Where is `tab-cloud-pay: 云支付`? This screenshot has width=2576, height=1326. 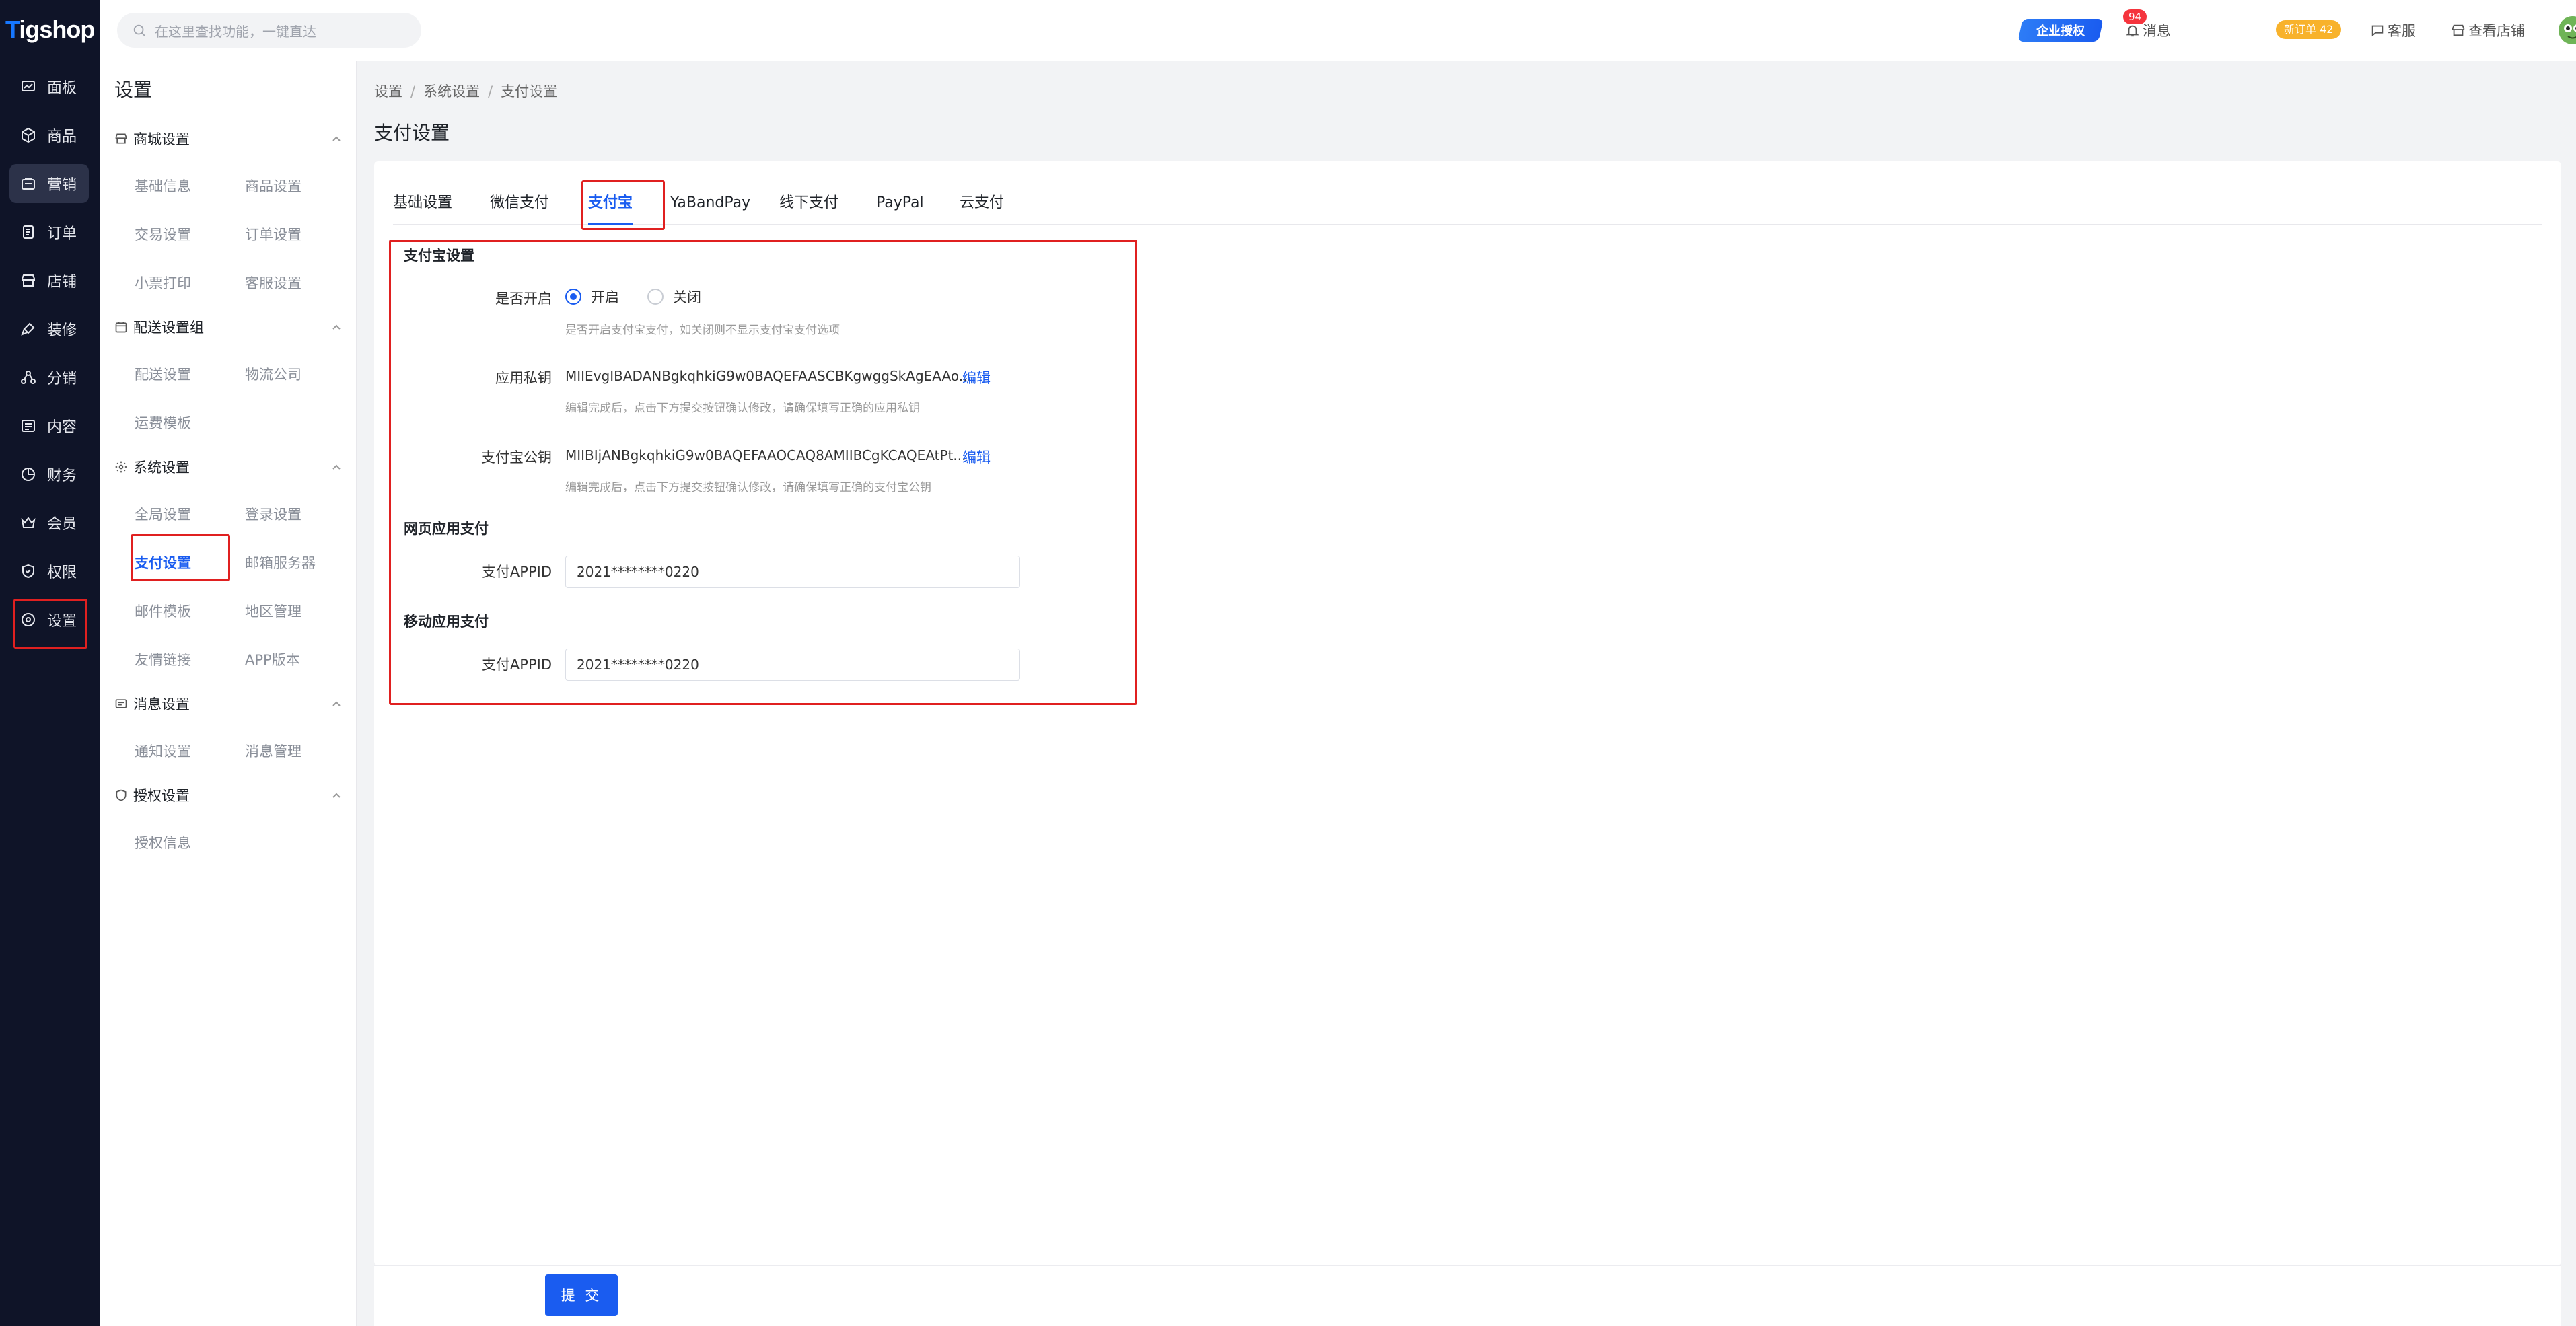
tab-cloud-pay: 云支付 is located at coordinates (982, 207).